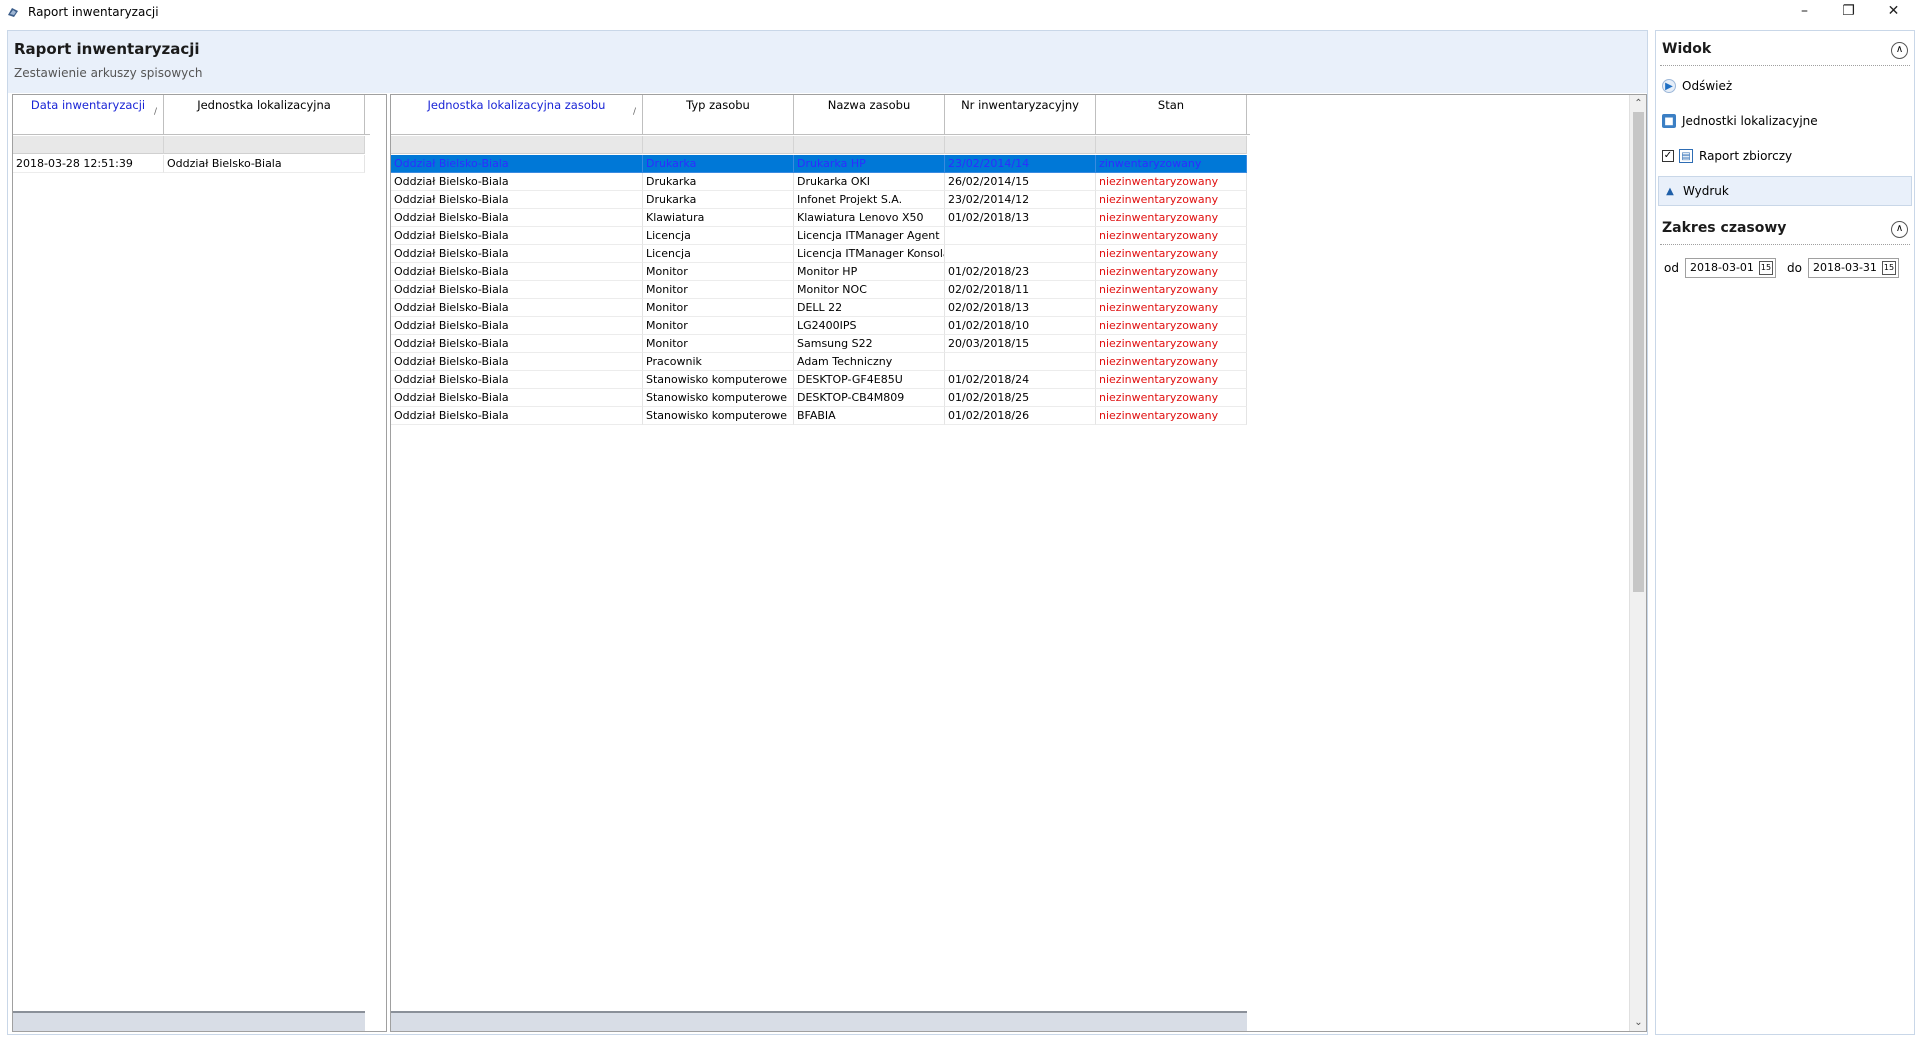  I want to click on column-header-location-unit: Jednostka lokalizacyjna zasobu /, so click(517, 115).